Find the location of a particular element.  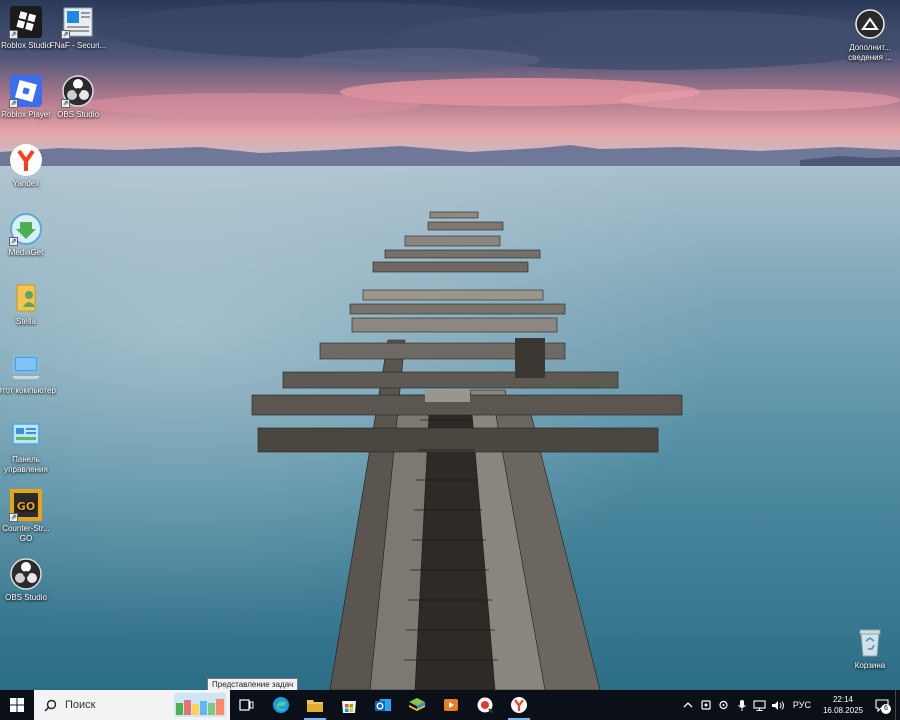

desktop-icon-control-panel: Панель управления is located at coordinates (26, 447).